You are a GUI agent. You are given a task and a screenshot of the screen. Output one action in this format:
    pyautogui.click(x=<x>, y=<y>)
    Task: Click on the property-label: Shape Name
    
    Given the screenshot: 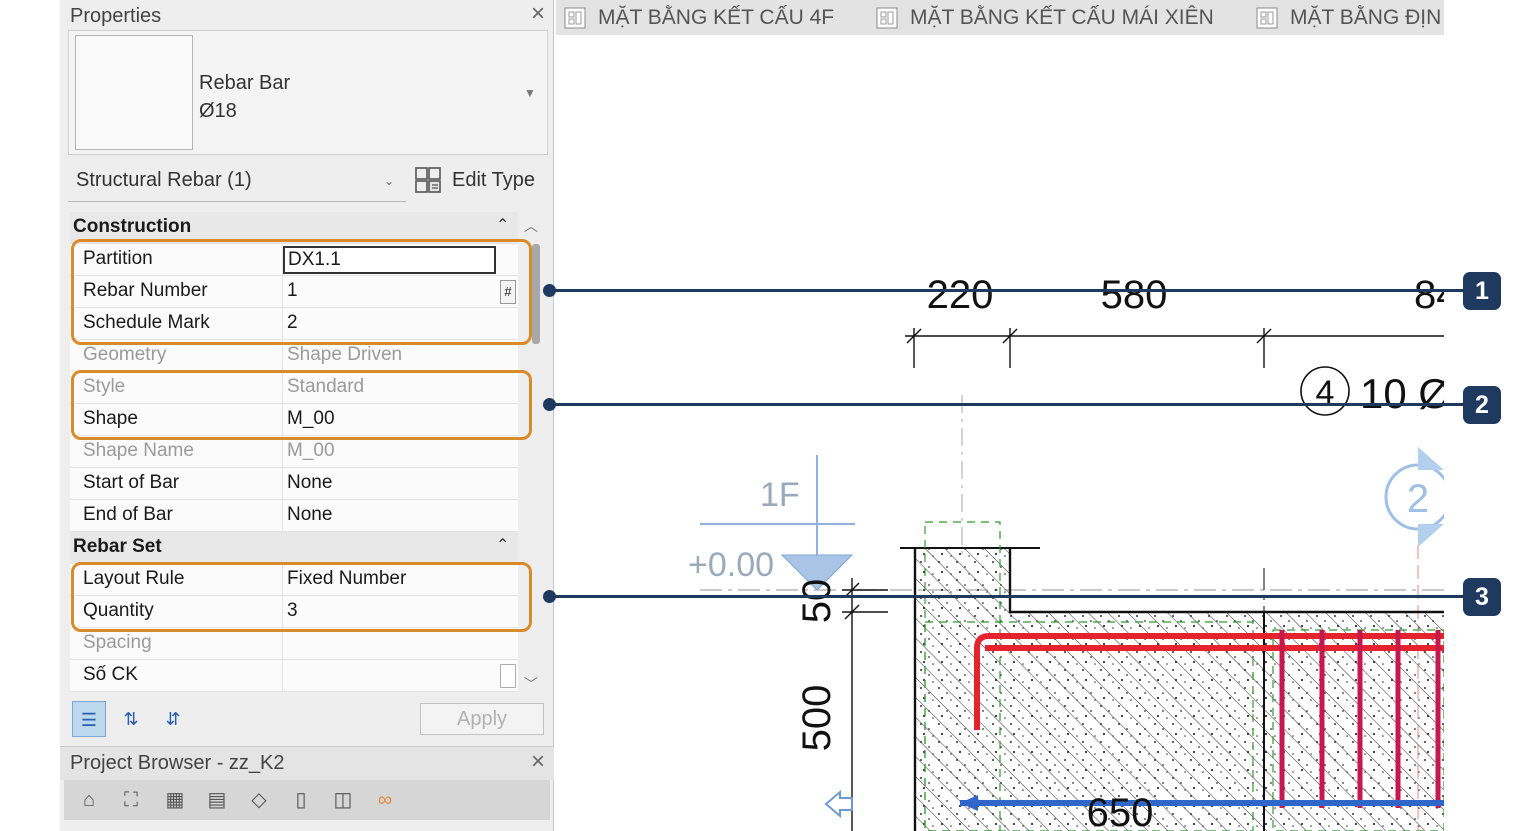 What is the action you would take?
    pyautogui.click(x=138, y=450)
    